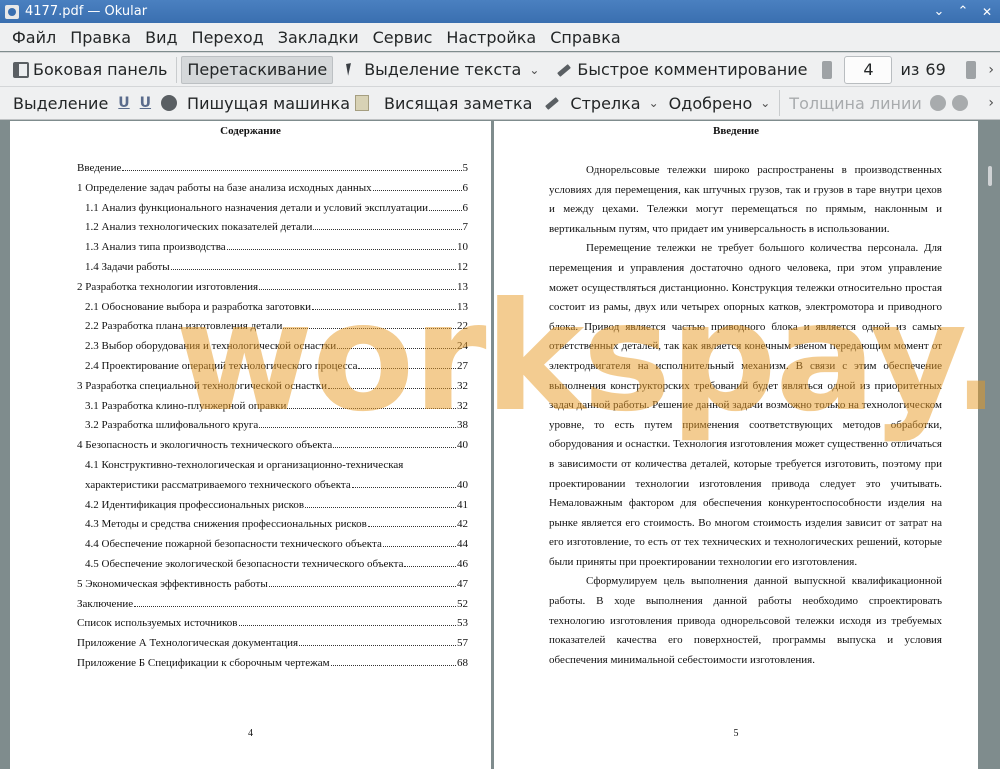 This screenshot has height=769, width=1000. What do you see at coordinates (169, 103) in the screenshot?
I see `strikeout-icon` at bounding box center [169, 103].